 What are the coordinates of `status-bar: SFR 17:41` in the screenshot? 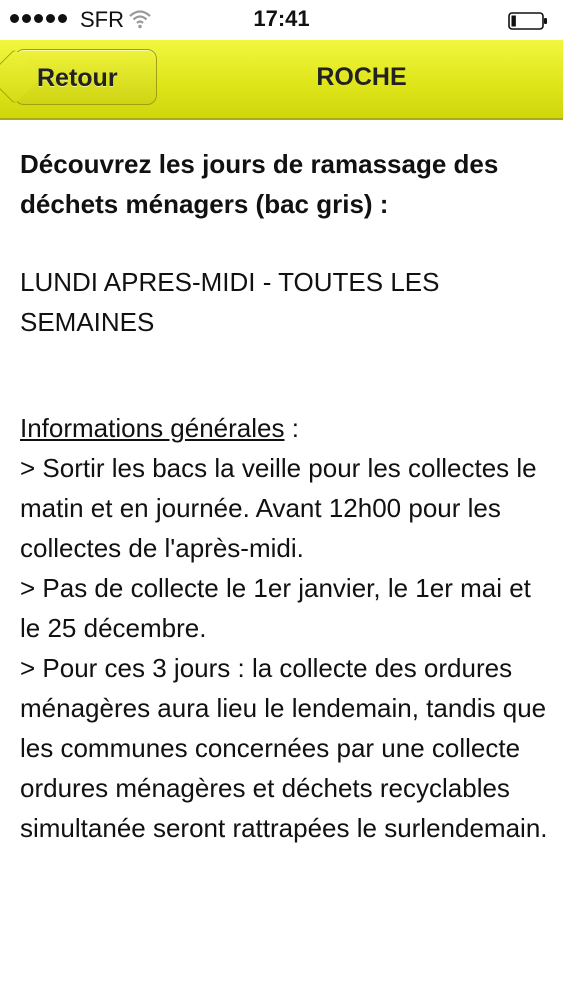 It's located at (281, 20).